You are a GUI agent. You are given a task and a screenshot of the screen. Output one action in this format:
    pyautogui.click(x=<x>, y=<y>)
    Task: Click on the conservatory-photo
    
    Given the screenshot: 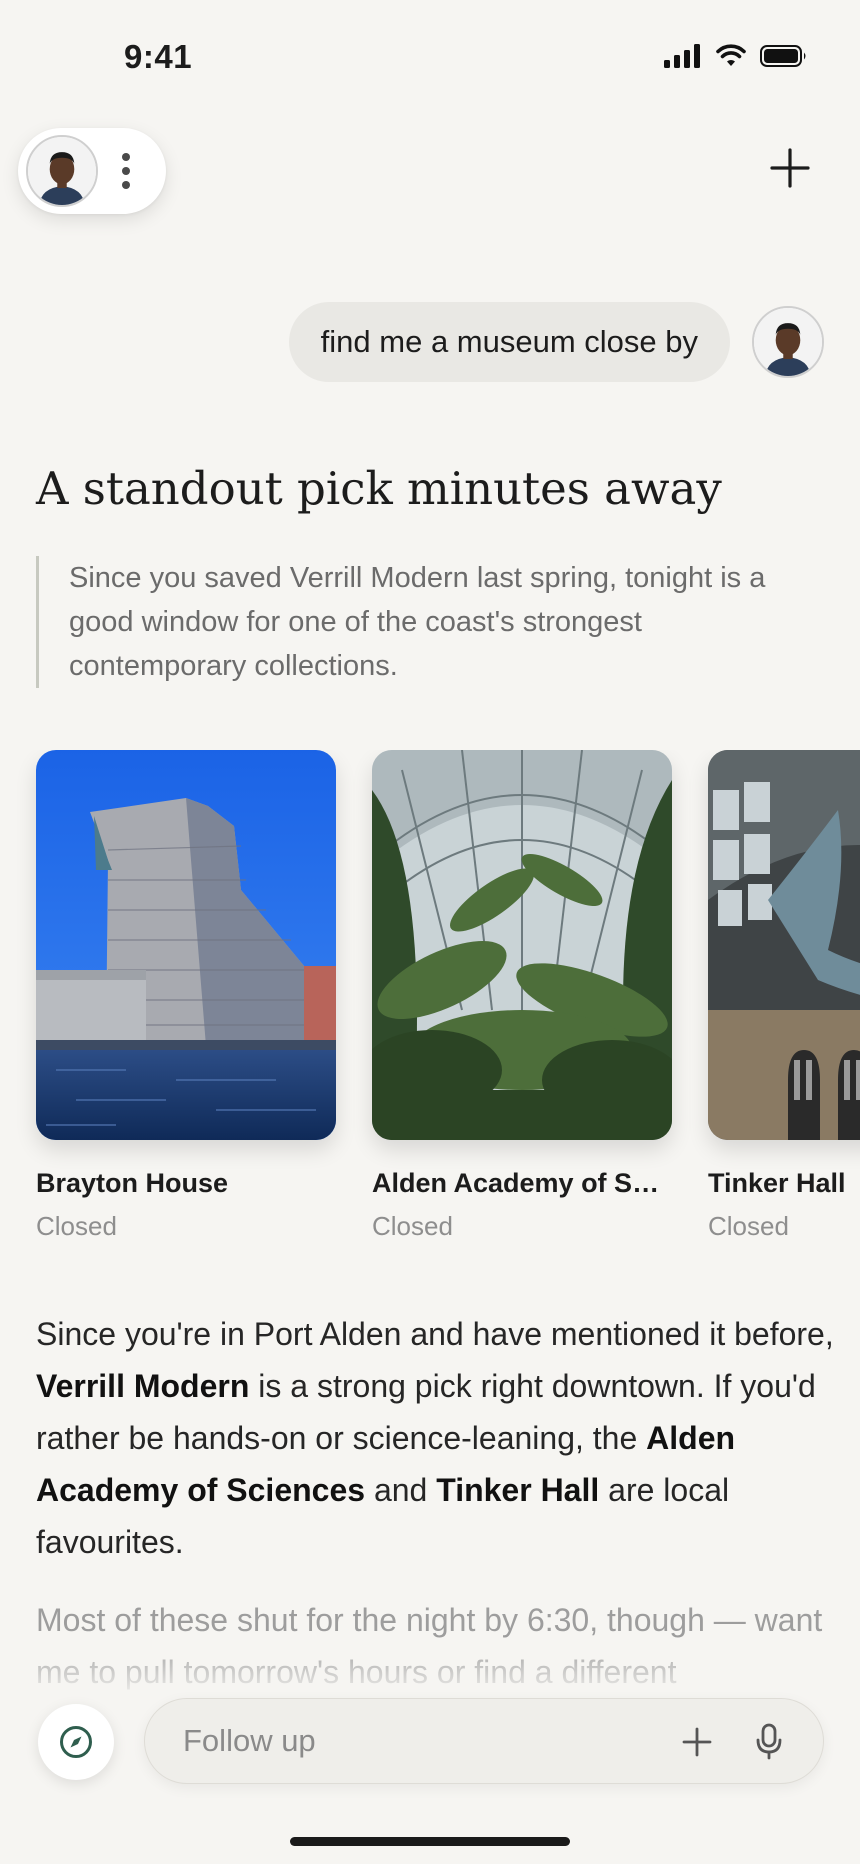 What is the action you would take?
    pyautogui.click(x=522, y=945)
    